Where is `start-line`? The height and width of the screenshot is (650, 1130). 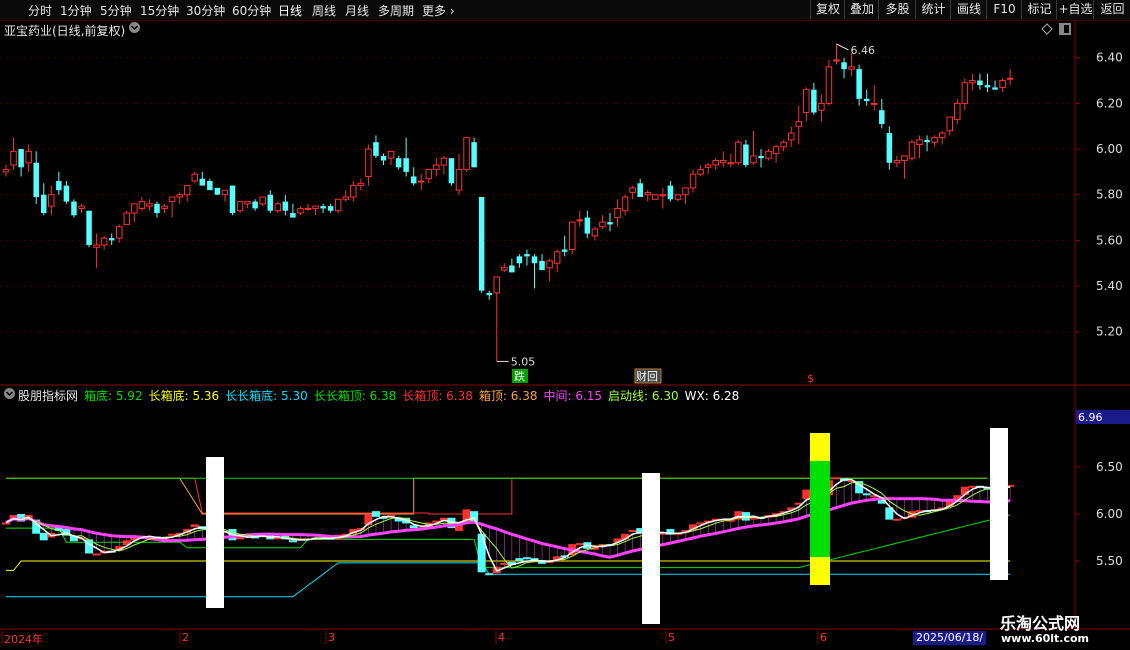 start-line is located at coordinates (508, 525).